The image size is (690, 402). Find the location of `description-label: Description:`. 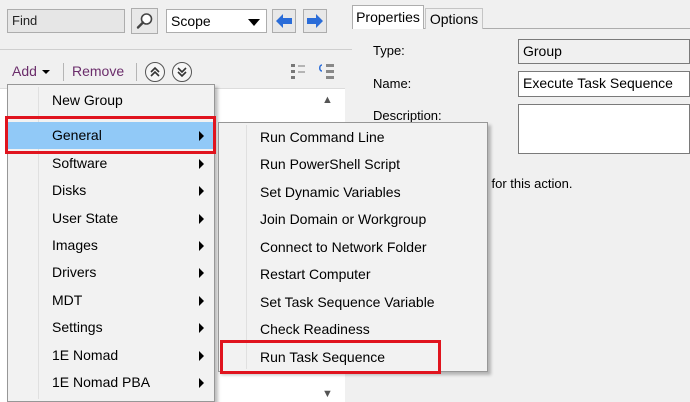

description-label: Description: is located at coordinates (407, 115).